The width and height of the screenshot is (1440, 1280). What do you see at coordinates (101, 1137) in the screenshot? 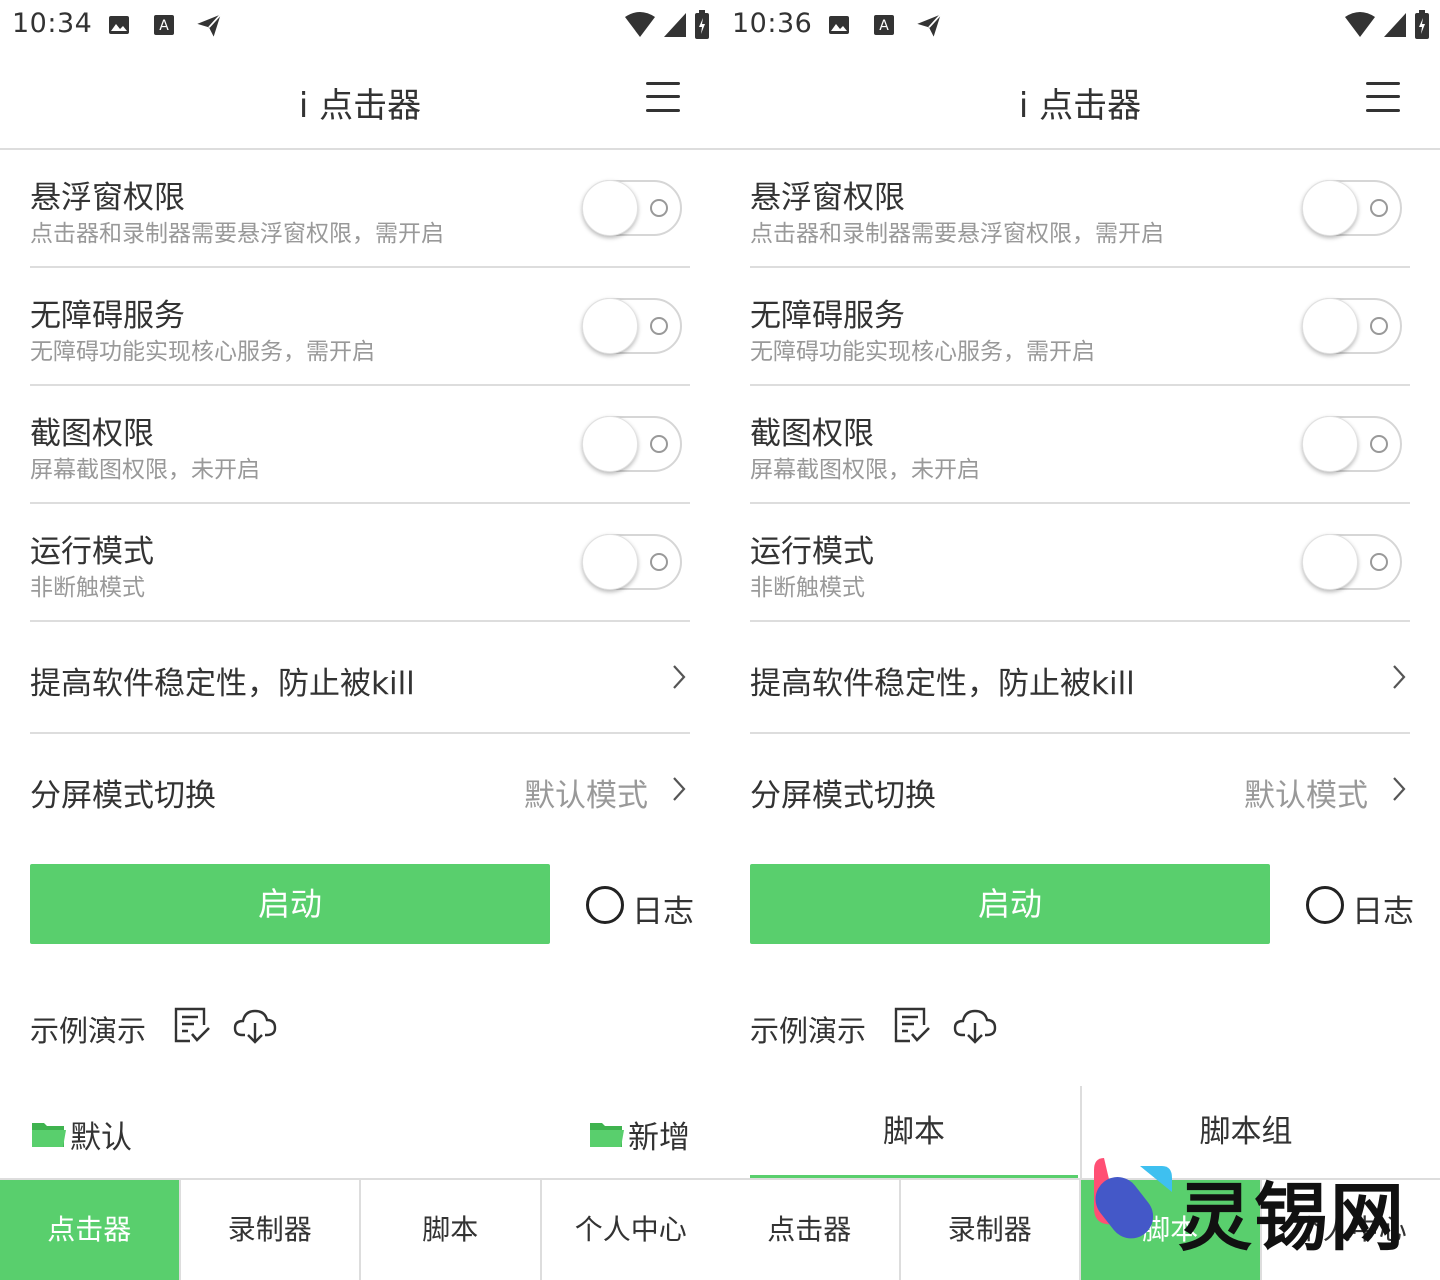
I see `folder-label: 默认` at bounding box center [101, 1137].